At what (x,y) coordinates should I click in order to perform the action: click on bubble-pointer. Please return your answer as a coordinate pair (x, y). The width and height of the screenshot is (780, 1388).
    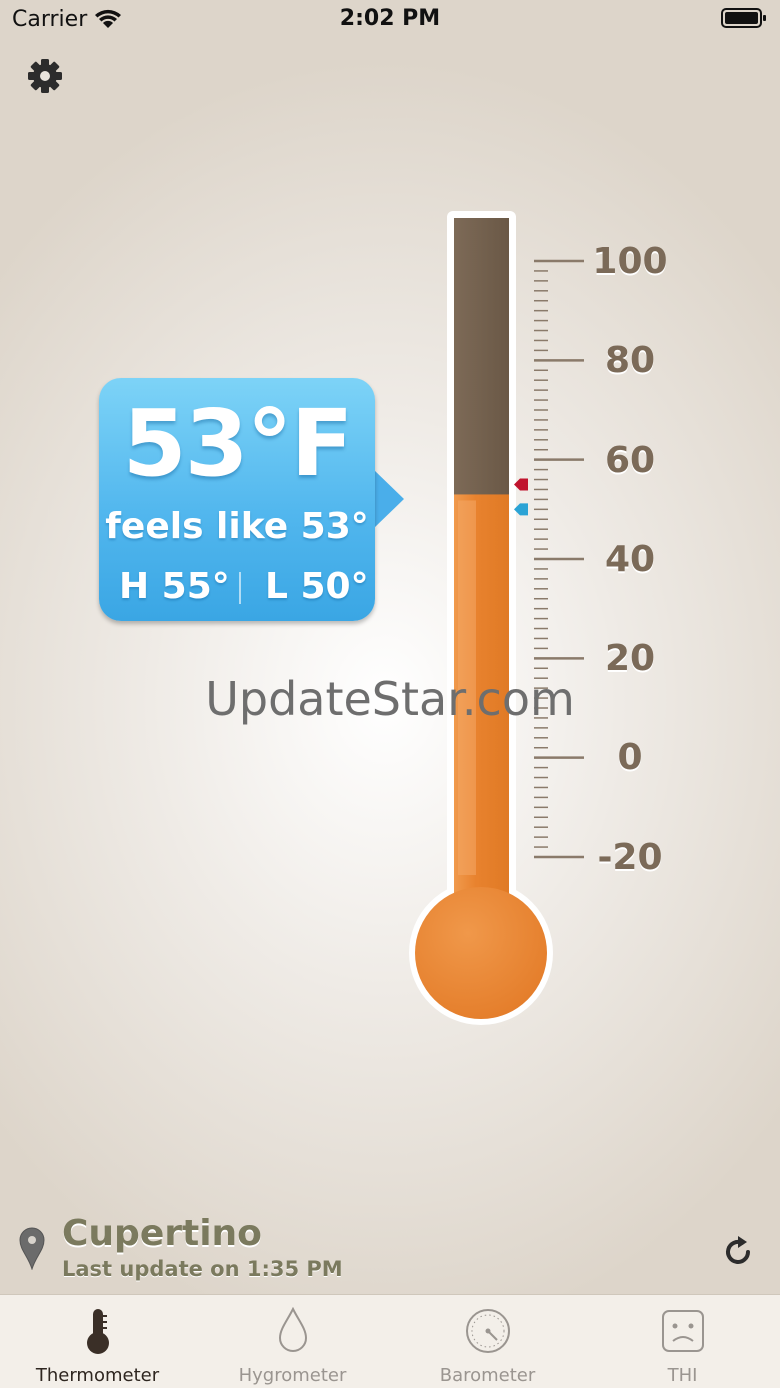
    Looking at the image, I should click on (388, 499).